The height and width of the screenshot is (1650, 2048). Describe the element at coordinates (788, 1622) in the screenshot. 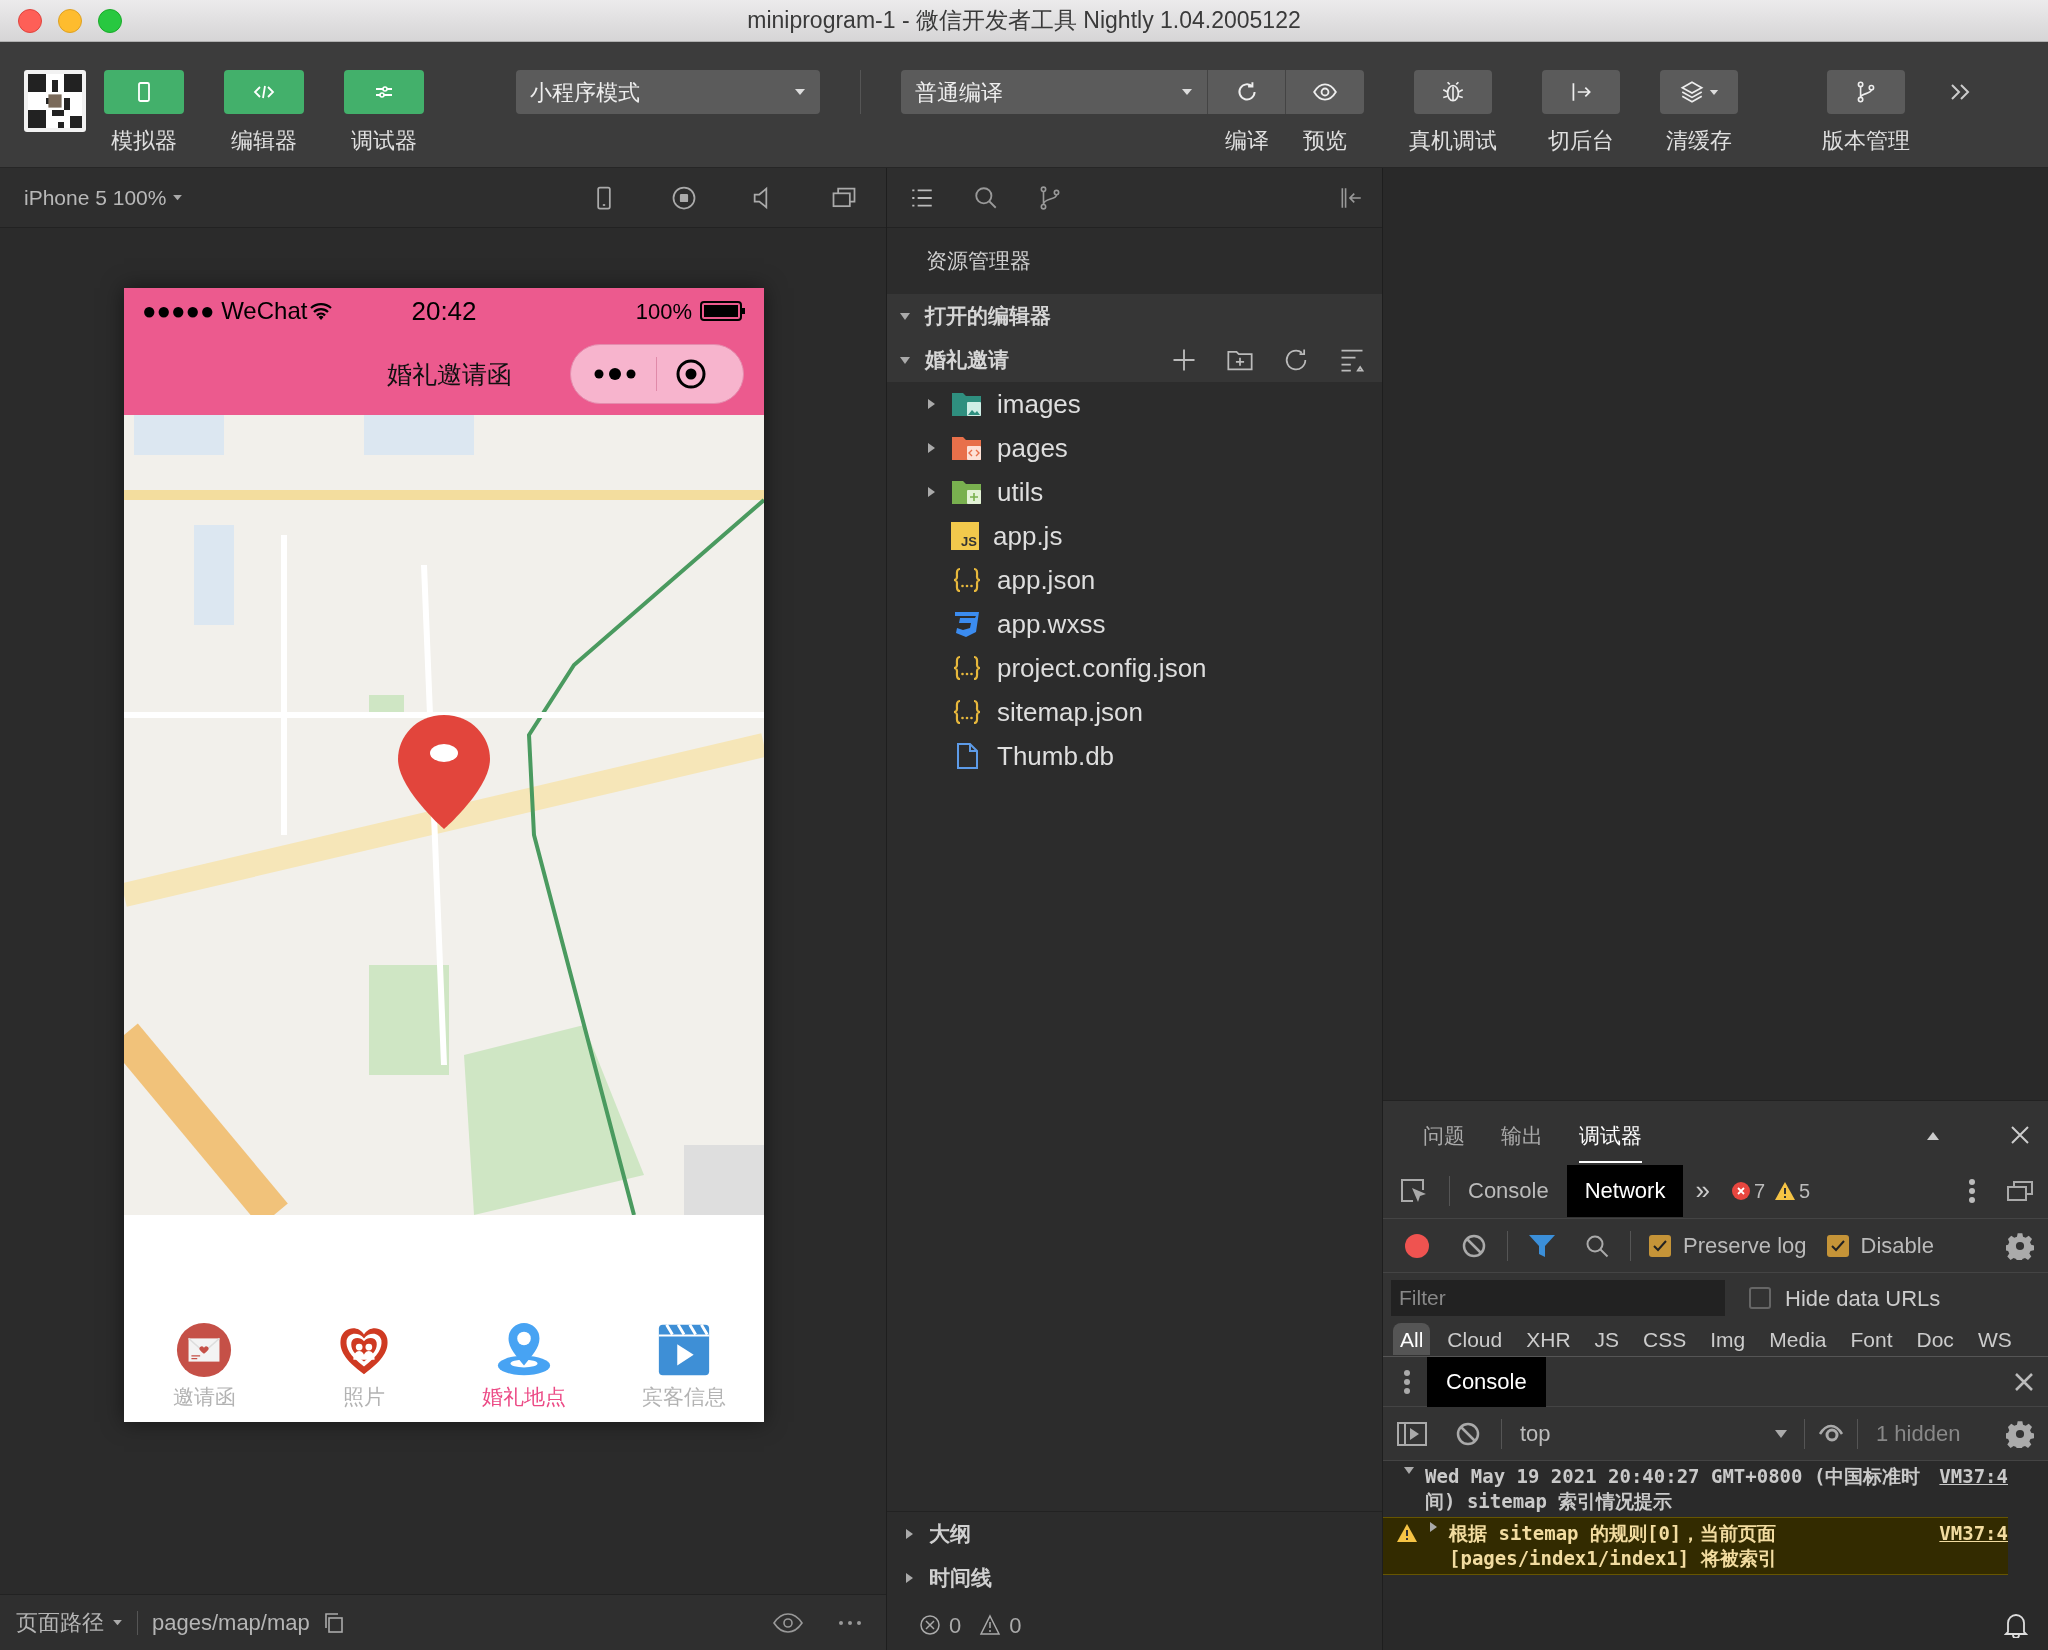

I see `eye-icon` at that location.